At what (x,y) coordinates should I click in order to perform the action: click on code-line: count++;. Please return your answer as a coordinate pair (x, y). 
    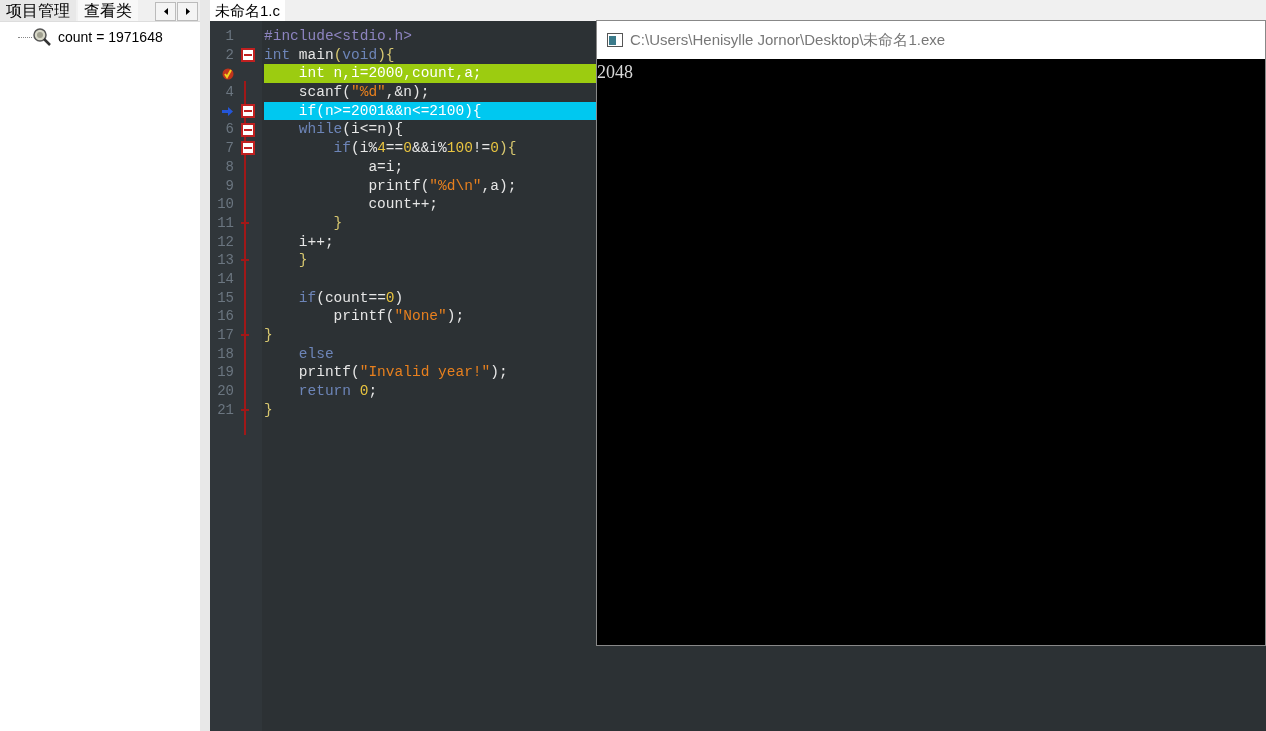
    Looking at the image, I should click on (403, 204).